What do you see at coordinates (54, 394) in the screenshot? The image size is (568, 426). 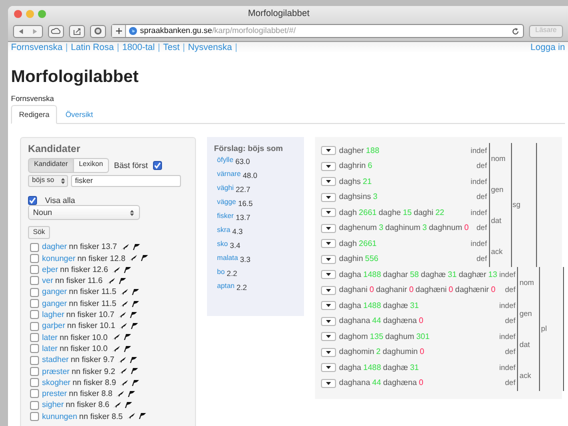 I see `candidate-link: prester` at bounding box center [54, 394].